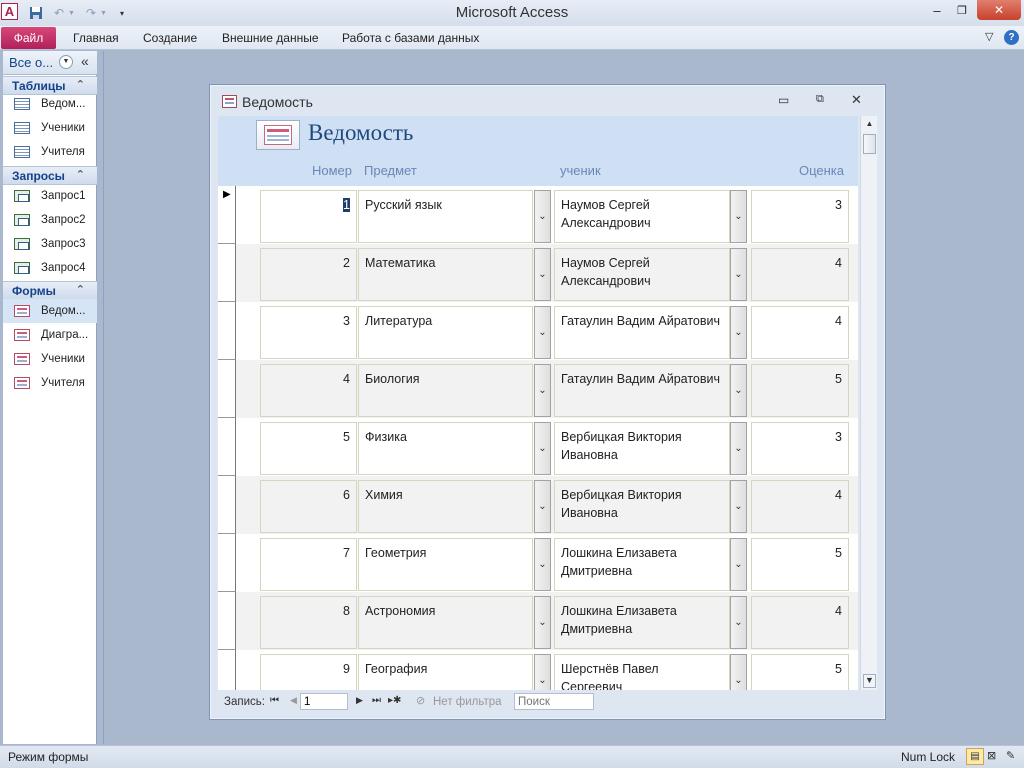 The width and height of the screenshot is (1024, 768). What do you see at coordinates (856, 100) in the screenshot?
I see `form-close-icon: ✕` at bounding box center [856, 100].